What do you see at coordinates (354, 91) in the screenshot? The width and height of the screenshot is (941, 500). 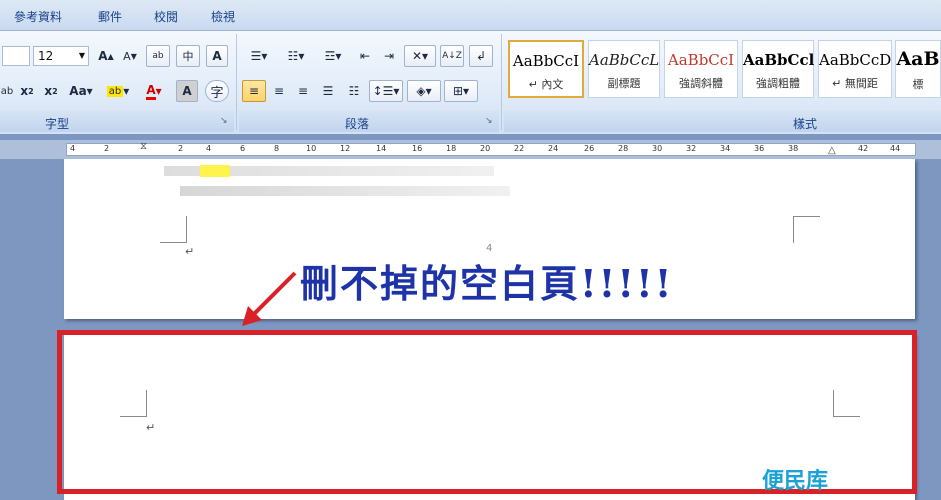 I see `distributed-icon: ☷` at bounding box center [354, 91].